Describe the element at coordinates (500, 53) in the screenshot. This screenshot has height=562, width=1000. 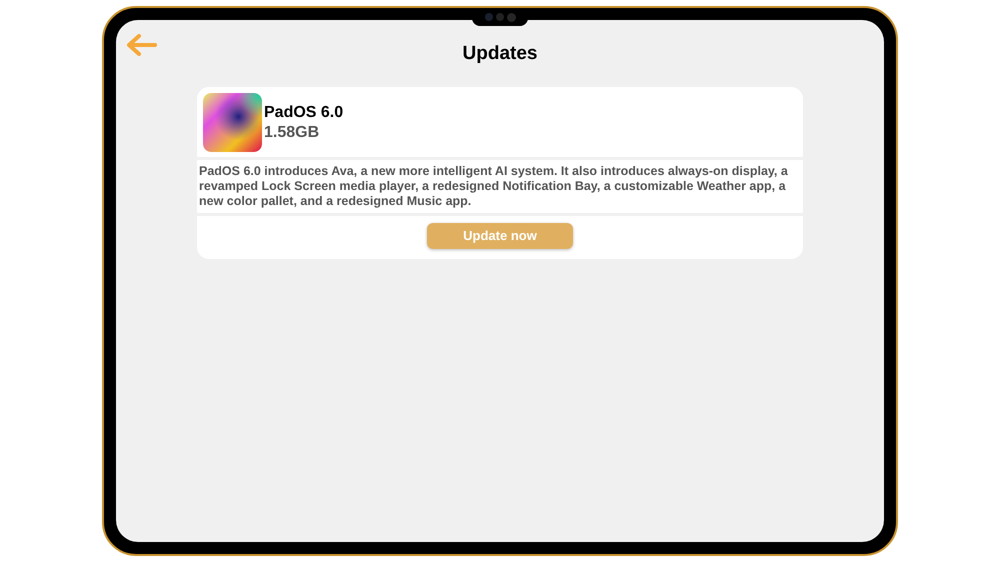
I see `screen-title: Updates` at that location.